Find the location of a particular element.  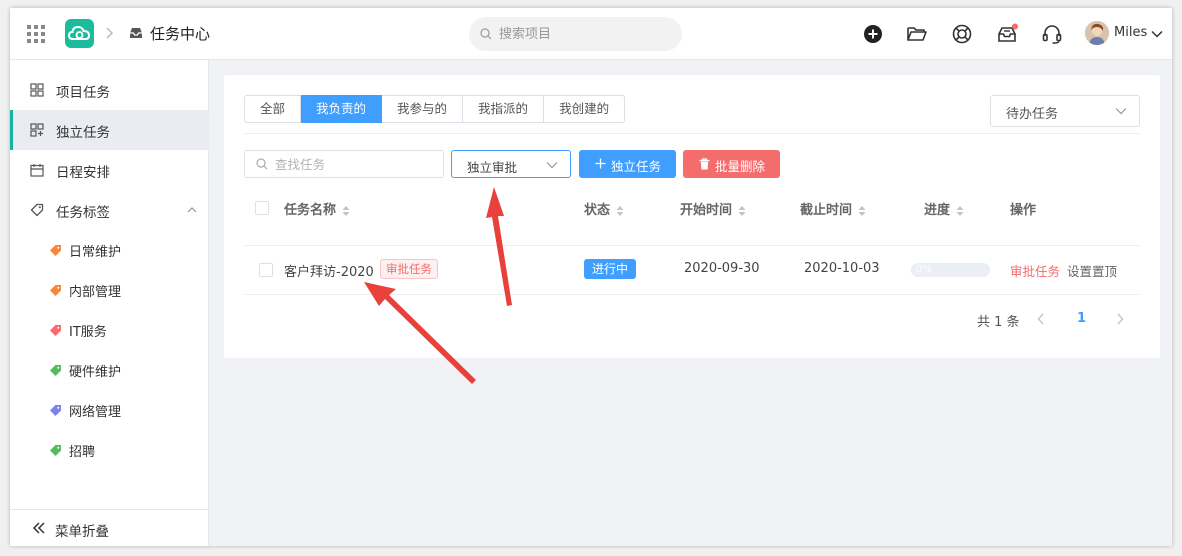

username: Miles is located at coordinates (1130, 32).